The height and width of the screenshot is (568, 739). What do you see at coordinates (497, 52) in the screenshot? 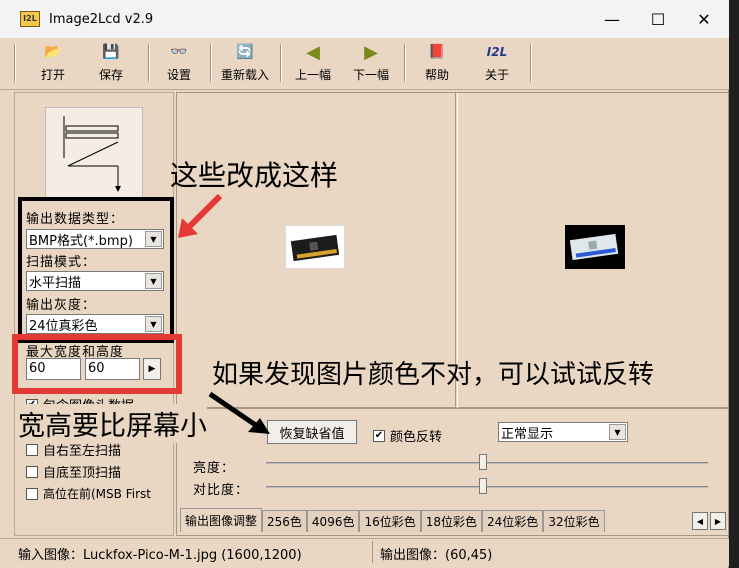
I see `about-logo-icon: I2L` at bounding box center [497, 52].